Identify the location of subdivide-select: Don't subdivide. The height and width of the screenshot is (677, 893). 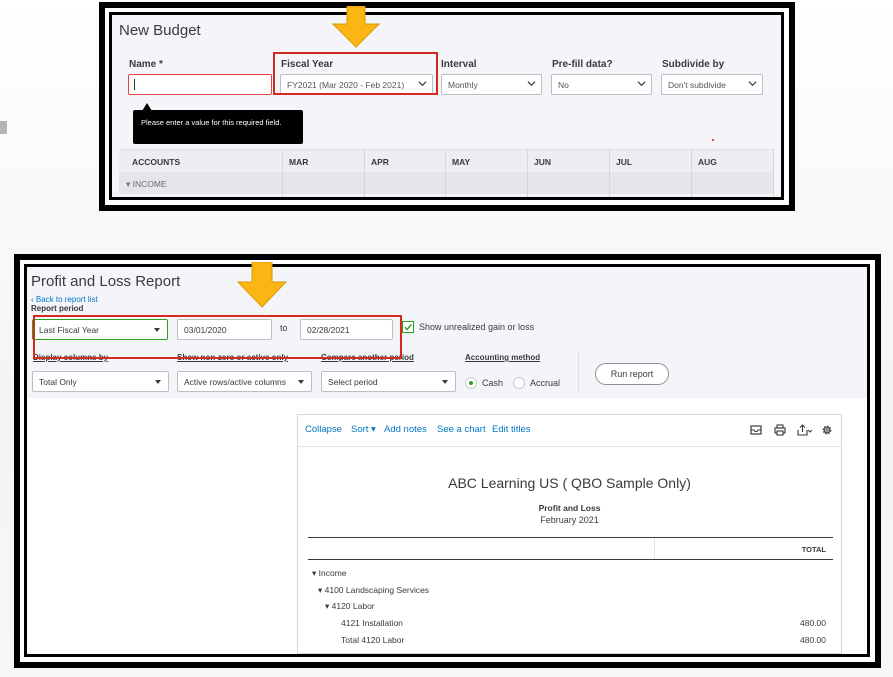
(712, 84).